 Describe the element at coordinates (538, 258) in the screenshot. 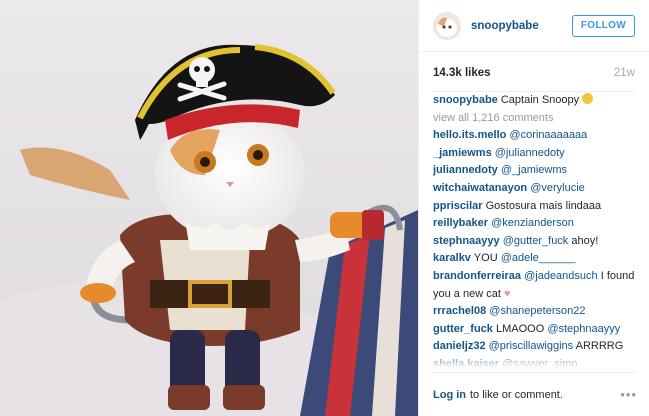

I see `comment-mention: @adele______` at that location.